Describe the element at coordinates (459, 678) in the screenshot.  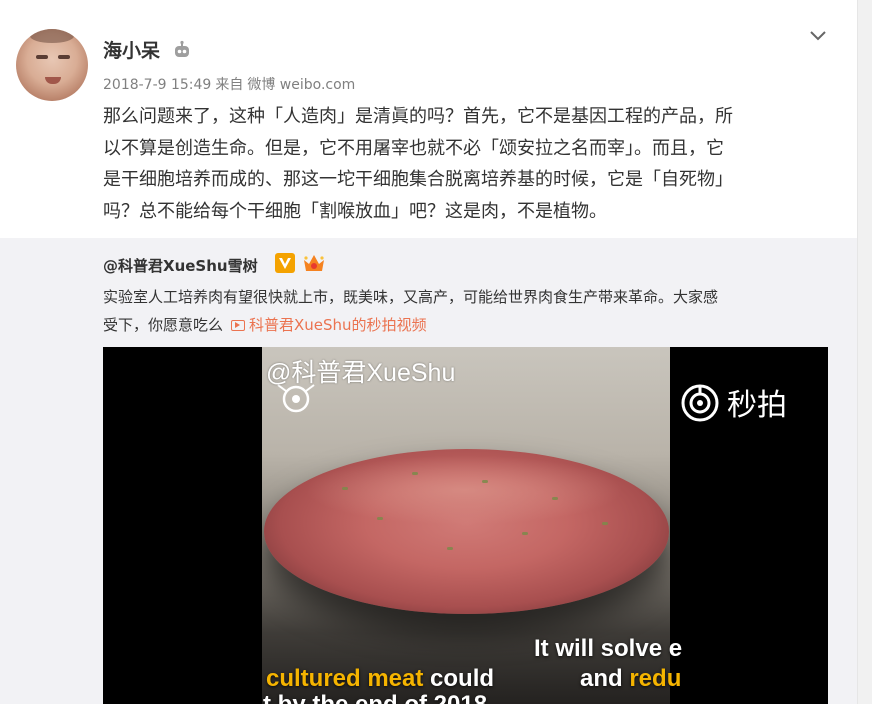
I see `caption-text: could` at that location.